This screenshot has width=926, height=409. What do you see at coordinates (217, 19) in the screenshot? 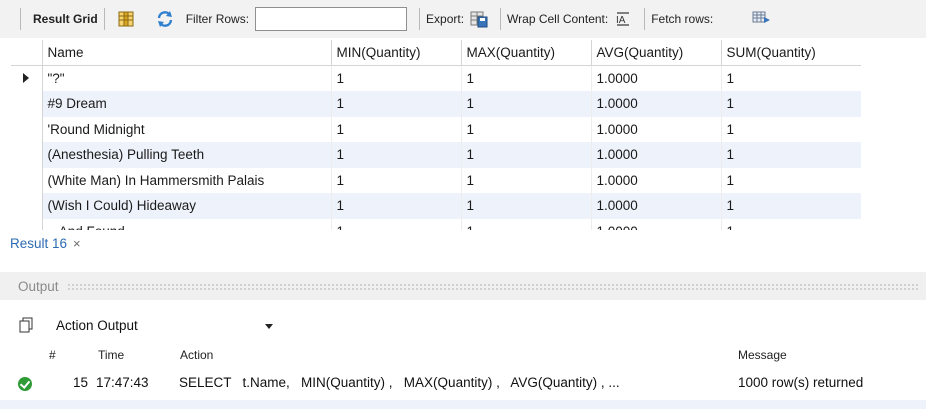
I see `filter-rows-label: Filter Rows:` at bounding box center [217, 19].